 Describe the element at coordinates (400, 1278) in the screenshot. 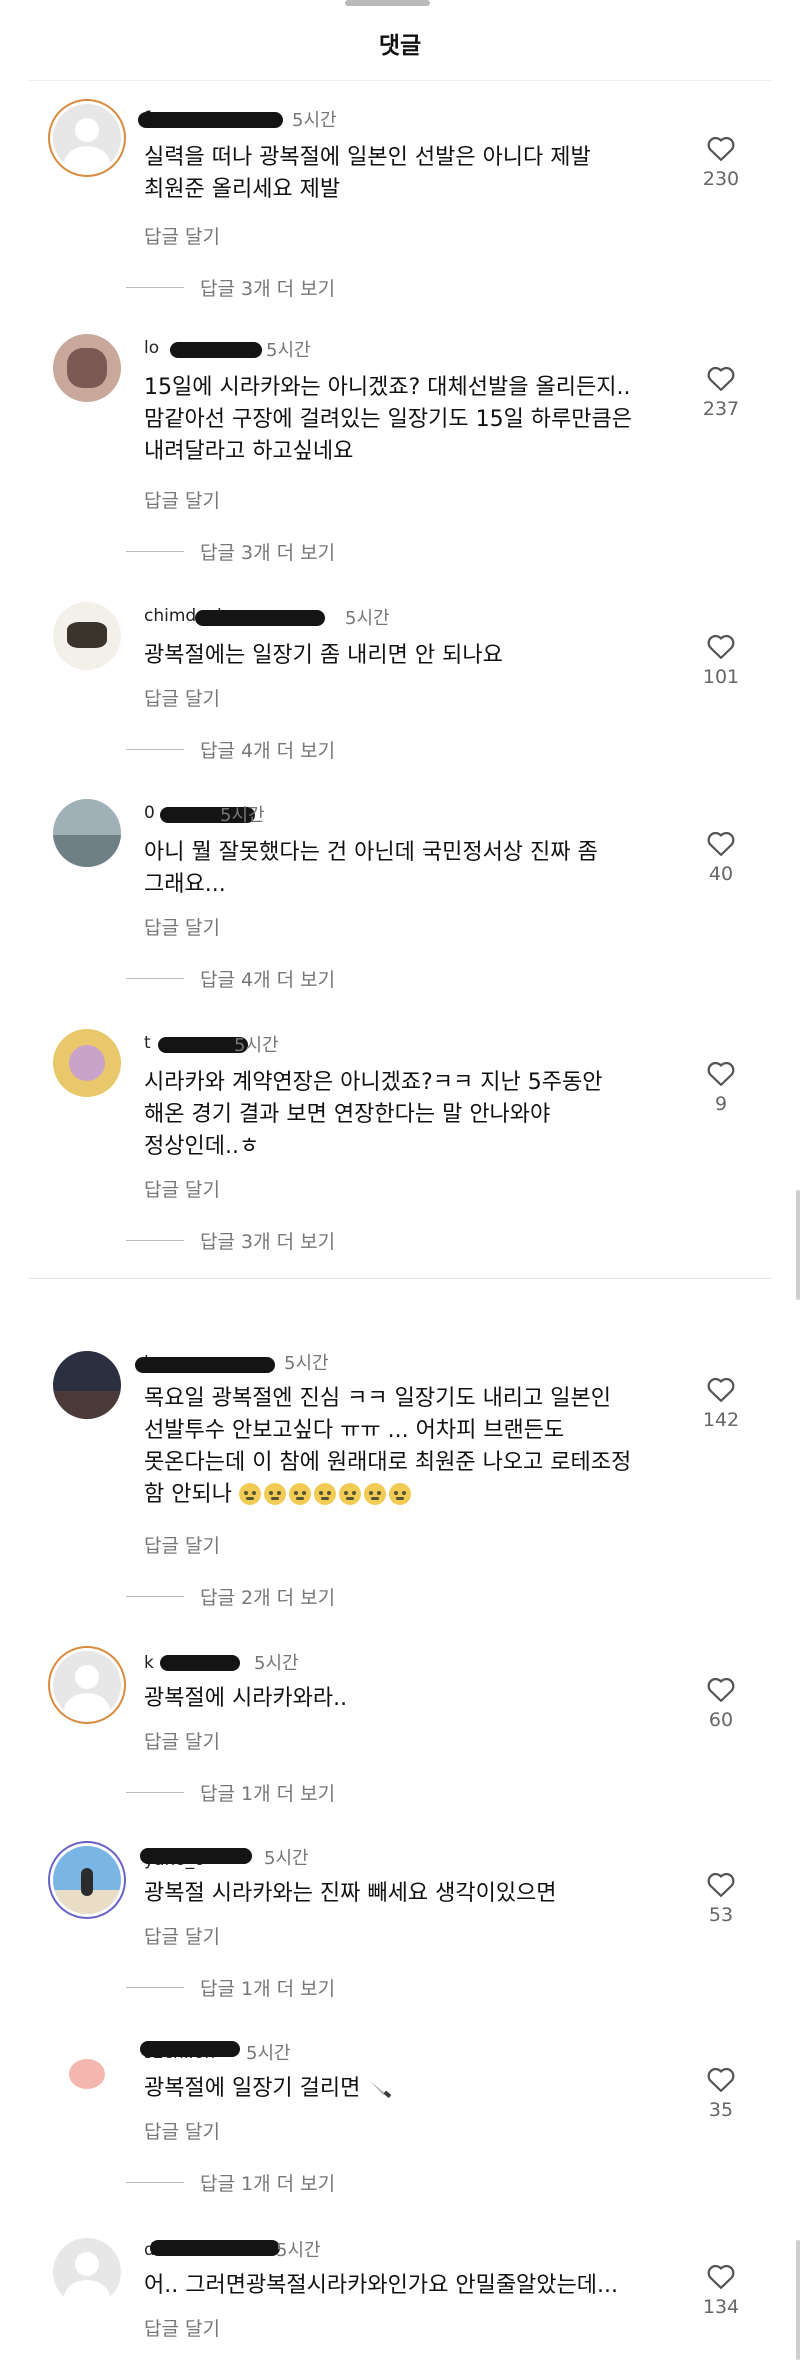

I see `screenshot-divider` at that location.